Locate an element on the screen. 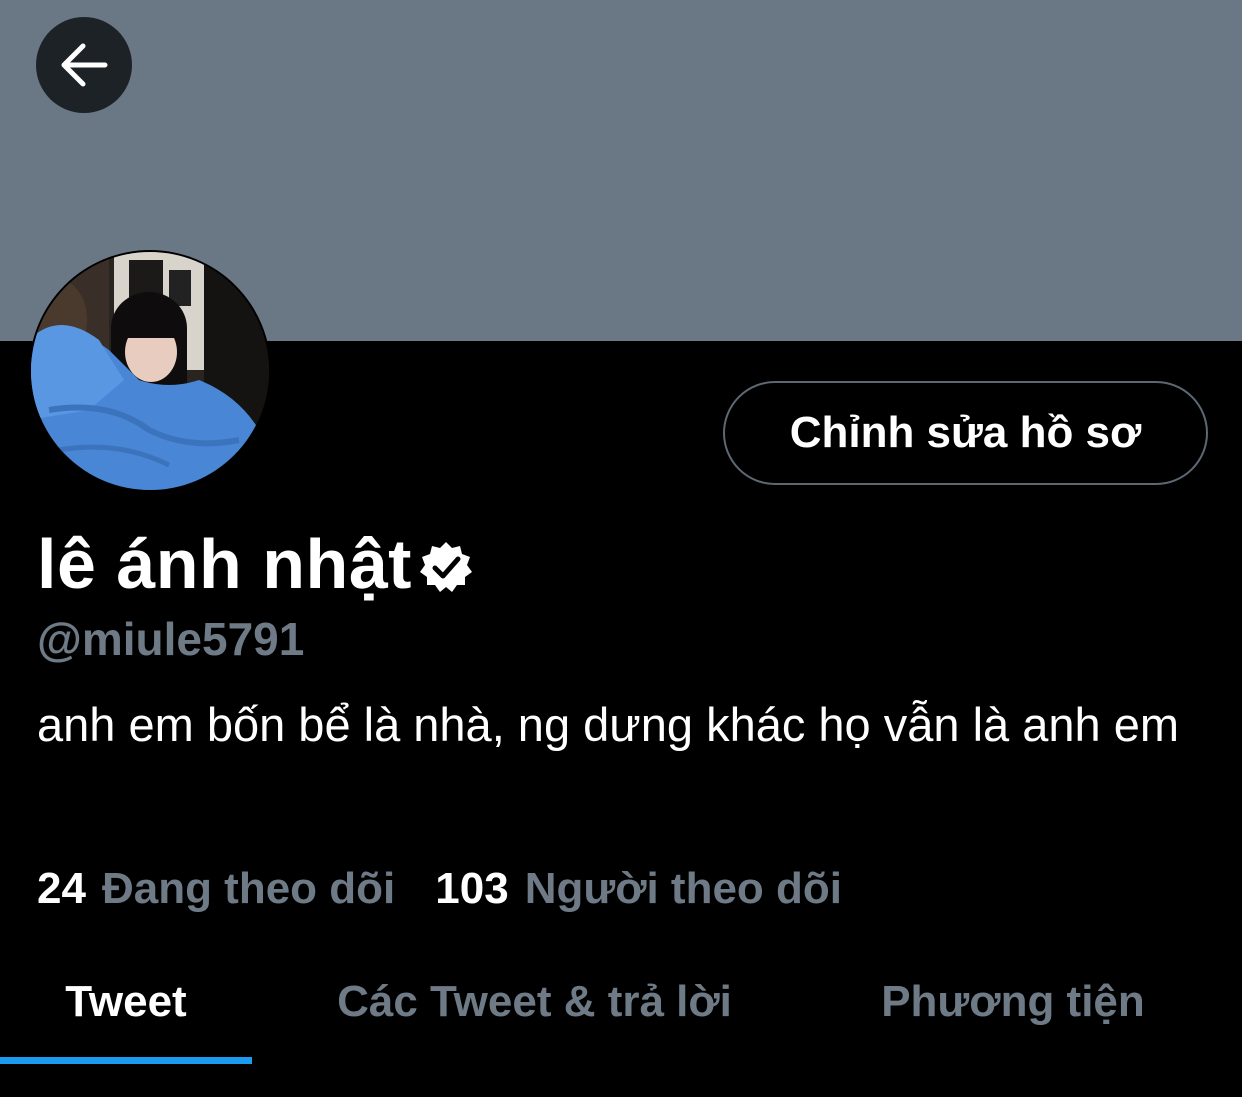  display-name-row: lê ánh nhật is located at coordinates (255, 564).